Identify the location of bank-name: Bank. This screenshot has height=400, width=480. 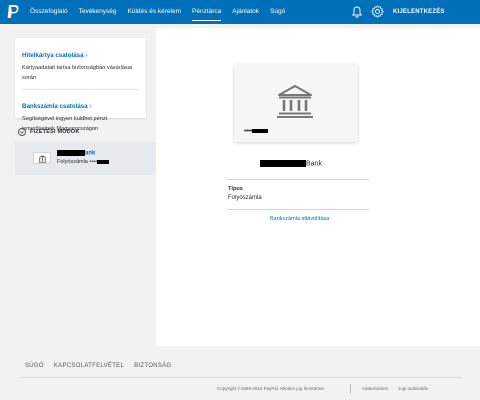
(291, 163).